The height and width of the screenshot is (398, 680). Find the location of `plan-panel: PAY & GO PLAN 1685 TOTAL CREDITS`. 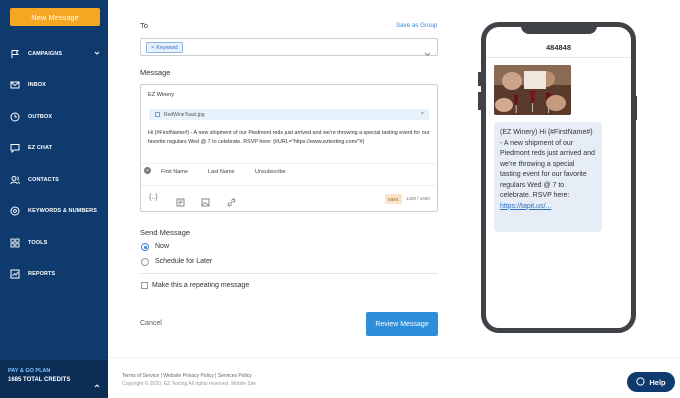

plan-panel: PAY & GO PLAN 1685 TOTAL CREDITS is located at coordinates (54, 379).